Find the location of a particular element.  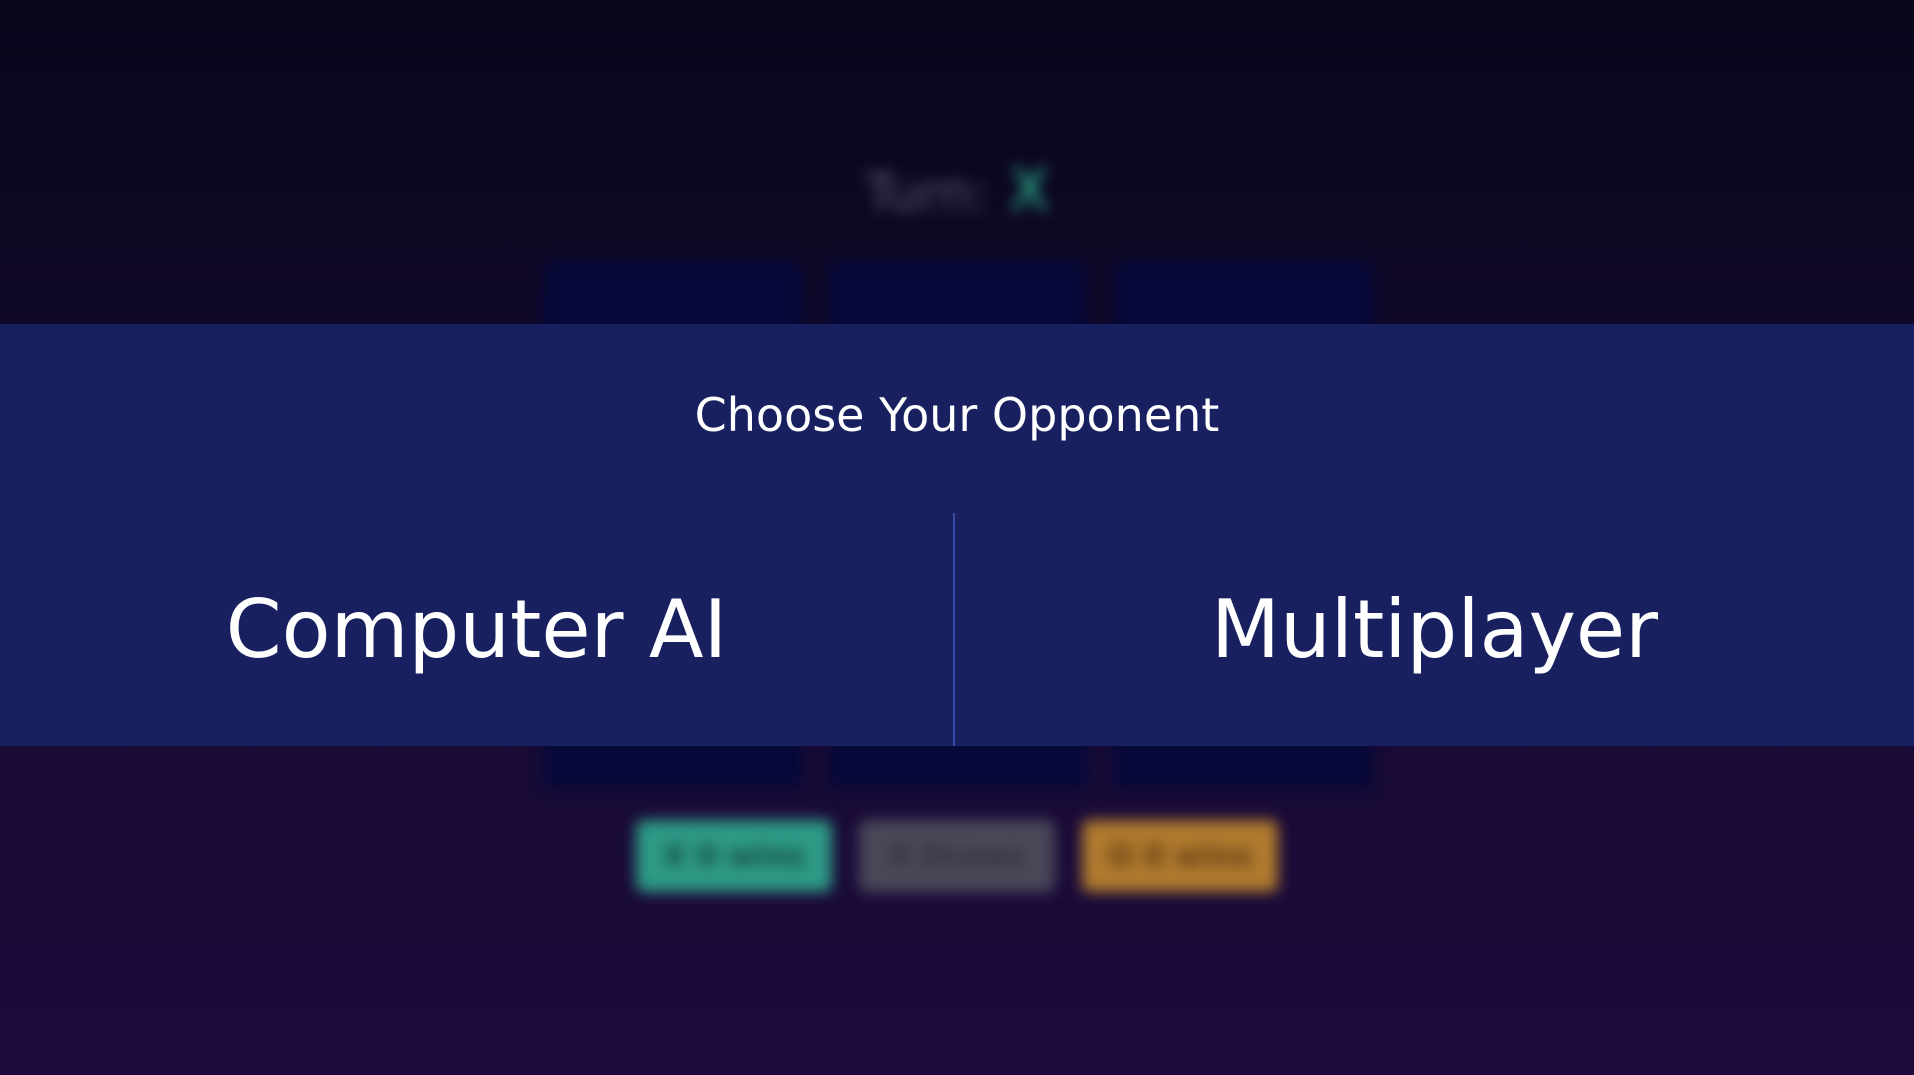

draws-badge: 0 Draws is located at coordinates (957, 856).